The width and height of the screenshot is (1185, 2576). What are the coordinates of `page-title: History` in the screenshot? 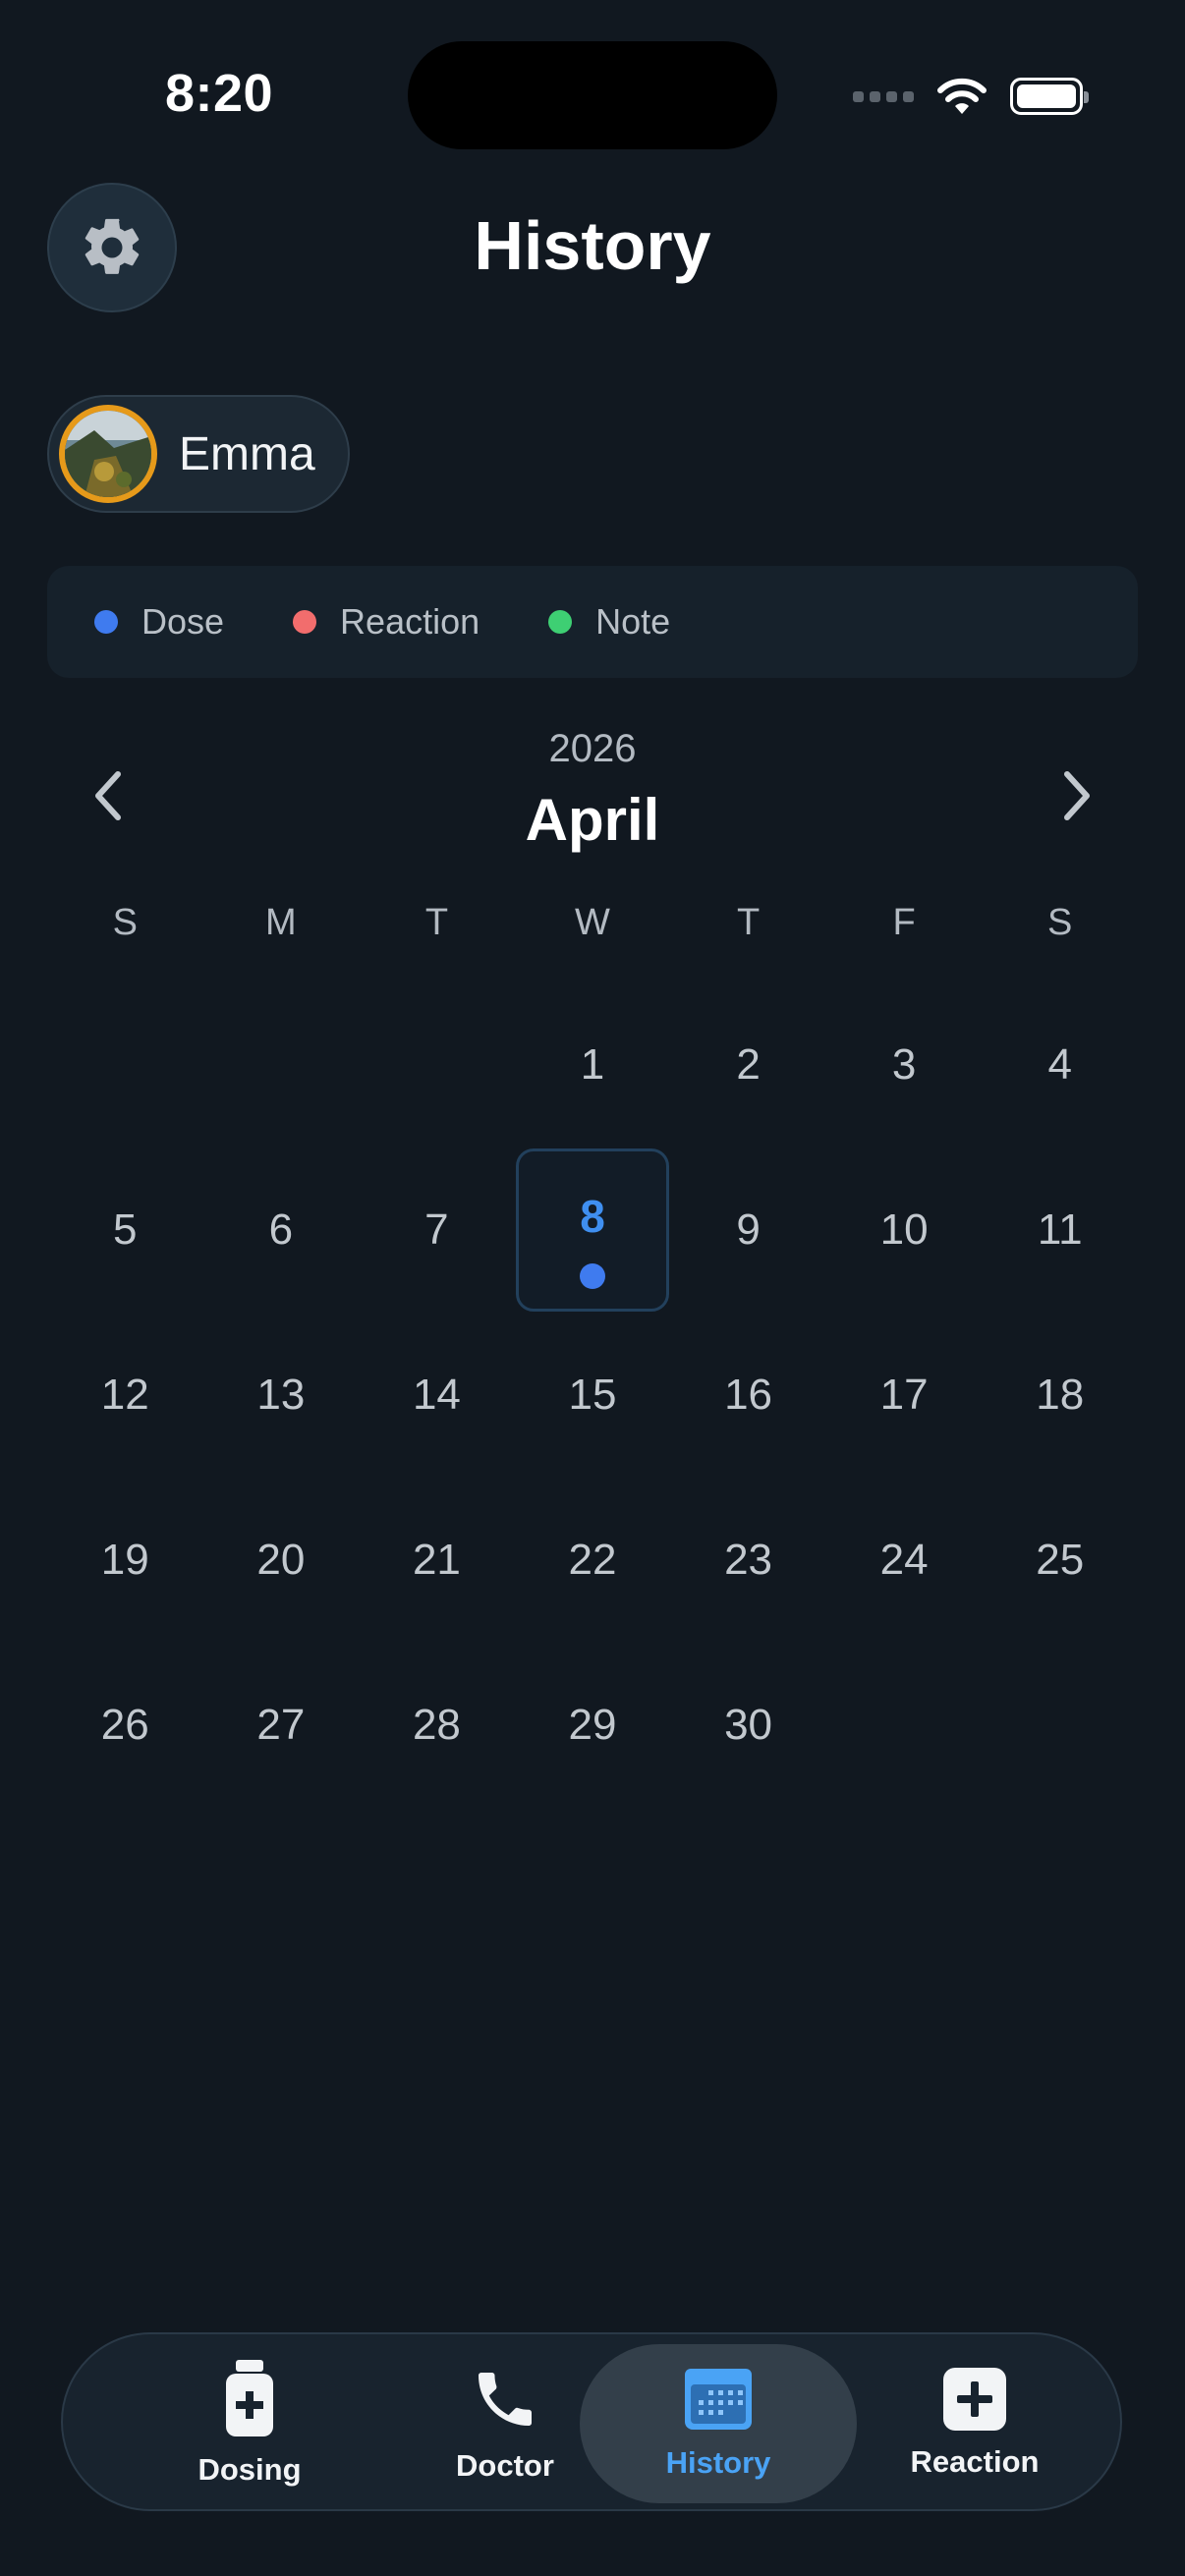 It's located at (592, 245).